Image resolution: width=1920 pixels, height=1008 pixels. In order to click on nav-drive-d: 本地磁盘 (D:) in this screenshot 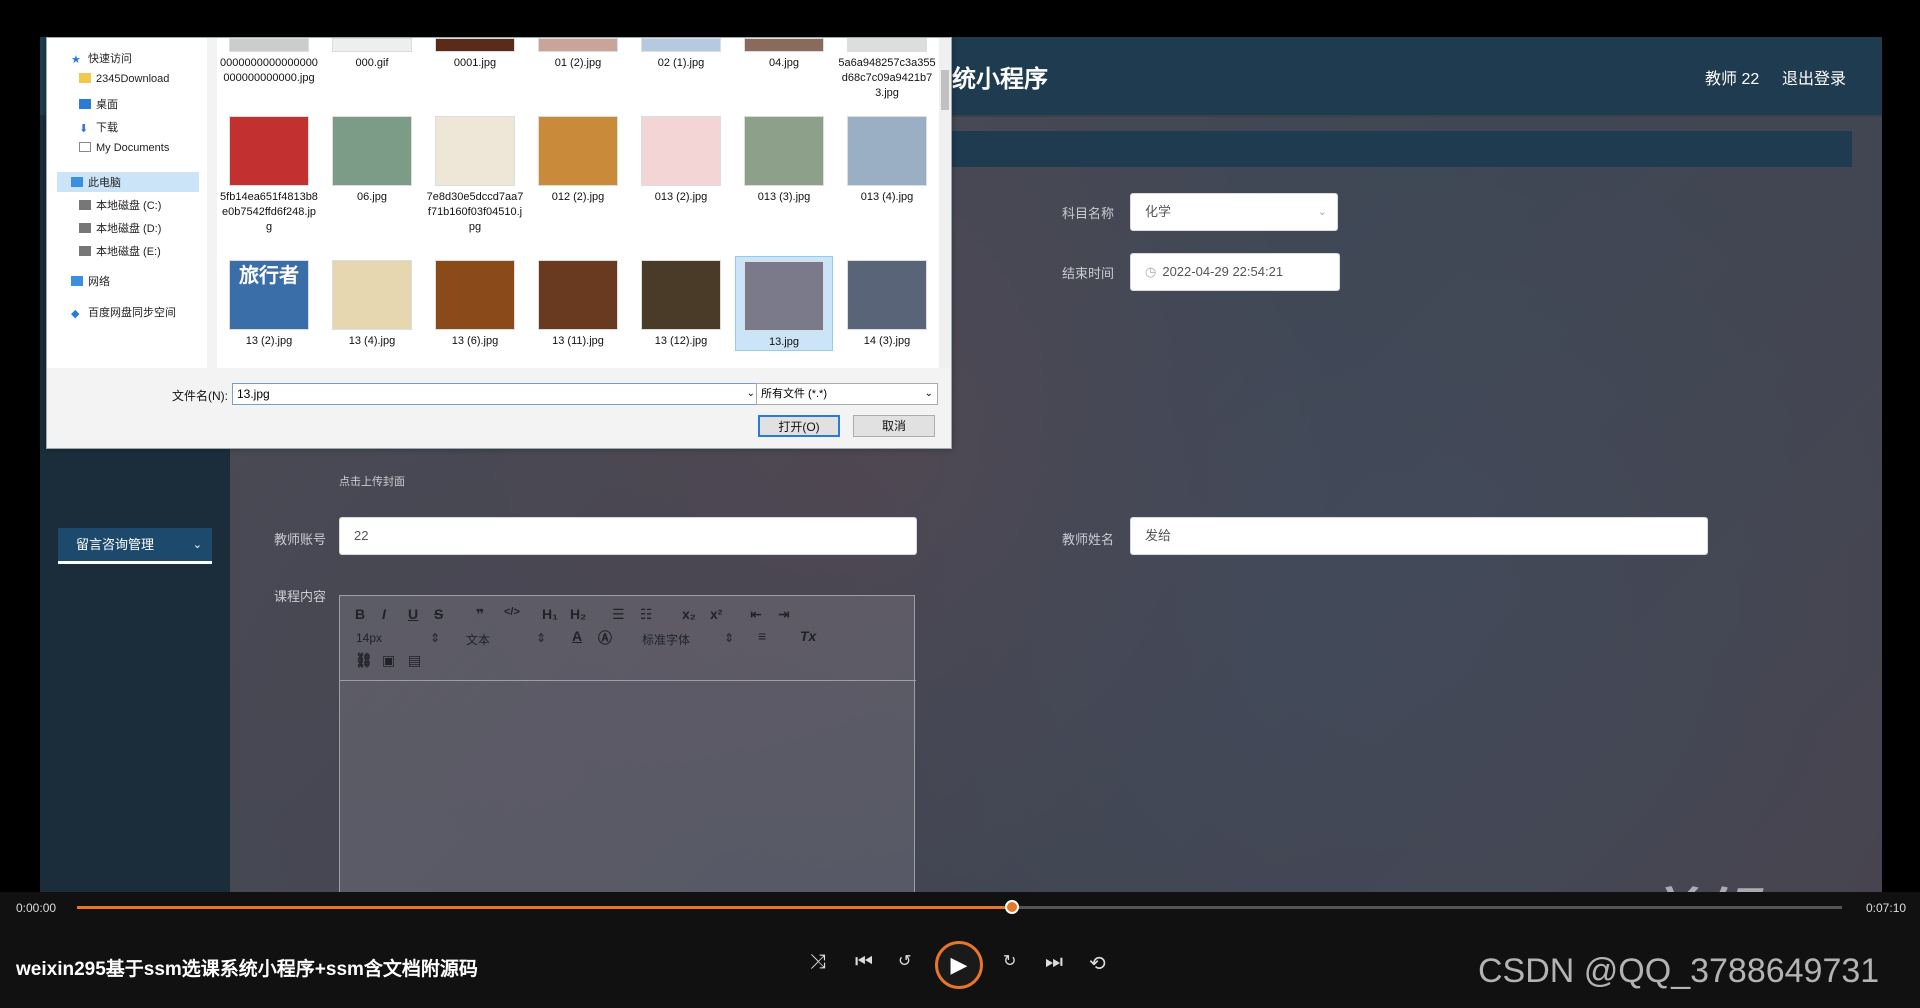, I will do `click(120, 228)`.